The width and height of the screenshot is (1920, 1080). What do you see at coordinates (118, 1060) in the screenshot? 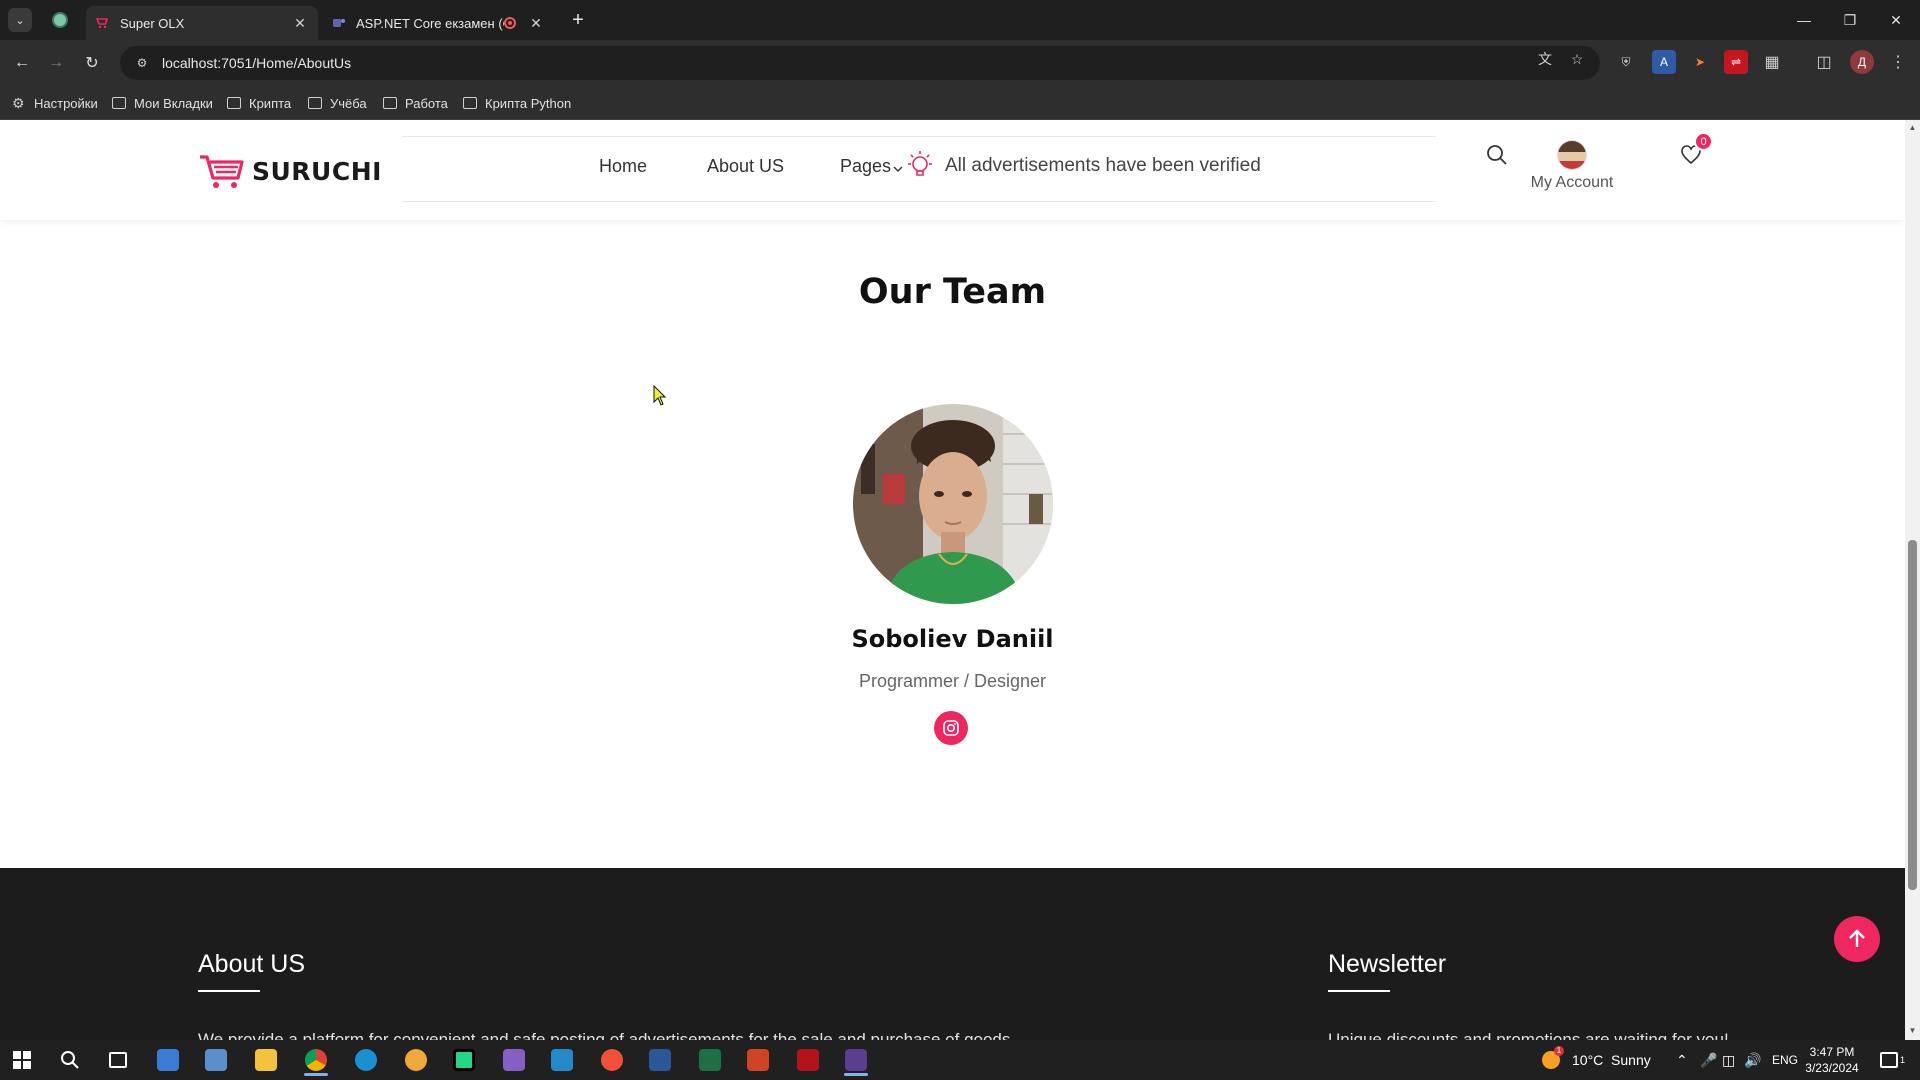
I see `task-view-icon` at bounding box center [118, 1060].